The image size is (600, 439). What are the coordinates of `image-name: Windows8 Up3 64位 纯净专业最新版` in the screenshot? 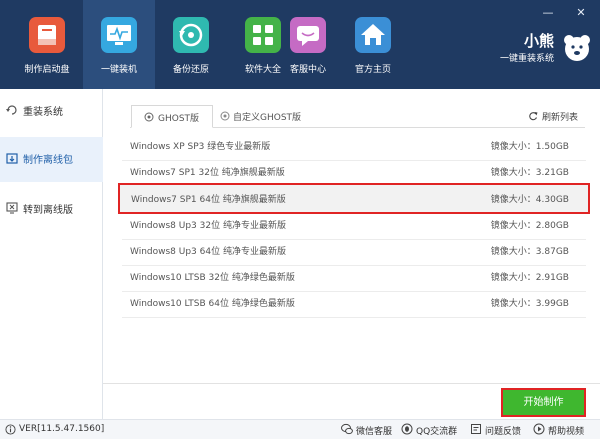 It's located at (208, 252).